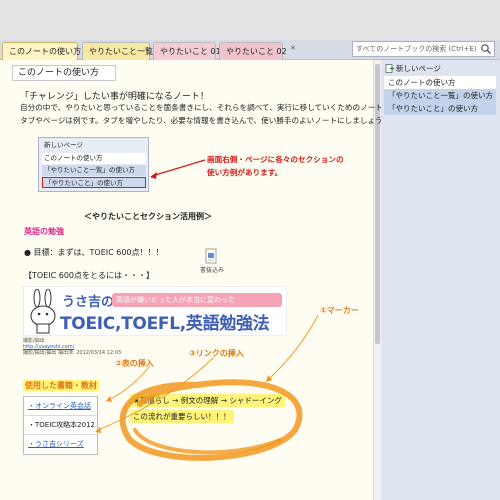 The height and width of the screenshot is (500, 500). What do you see at coordinates (63, 145) in the screenshot?
I see `mini-new-page: 新しいページ` at bounding box center [63, 145].